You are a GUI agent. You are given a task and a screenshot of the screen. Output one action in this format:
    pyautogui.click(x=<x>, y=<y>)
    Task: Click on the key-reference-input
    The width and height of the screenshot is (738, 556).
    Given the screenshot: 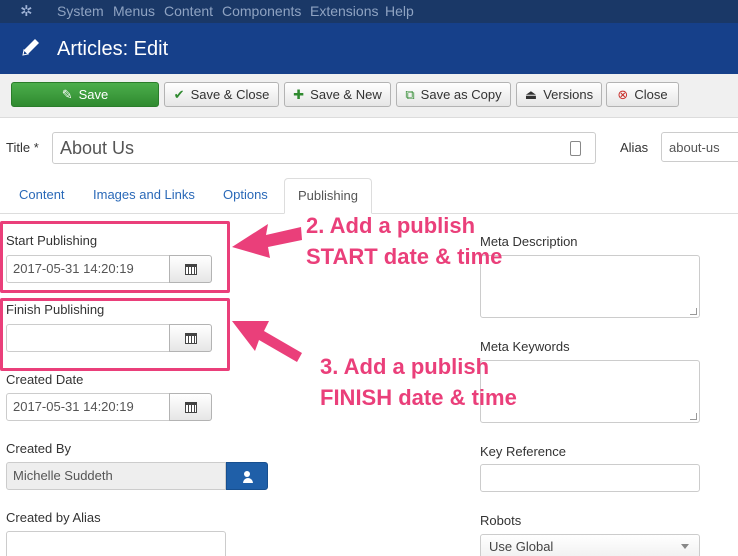 What is the action you would take?
    pyautogui.click(x=590, y=478)
    